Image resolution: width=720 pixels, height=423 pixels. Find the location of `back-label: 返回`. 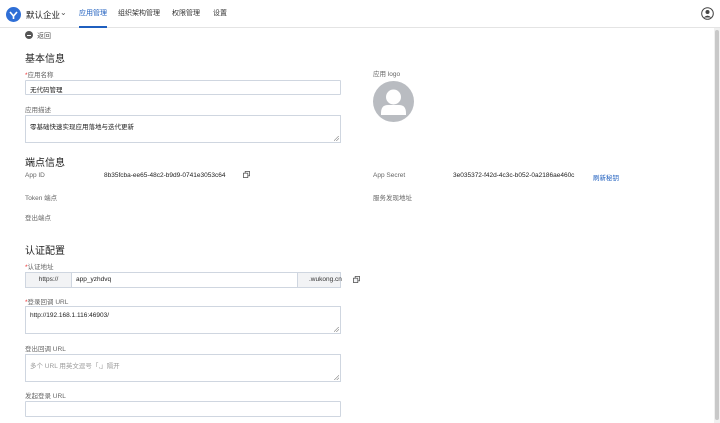

back-label: 返回 is located at coordinates (44, 36).